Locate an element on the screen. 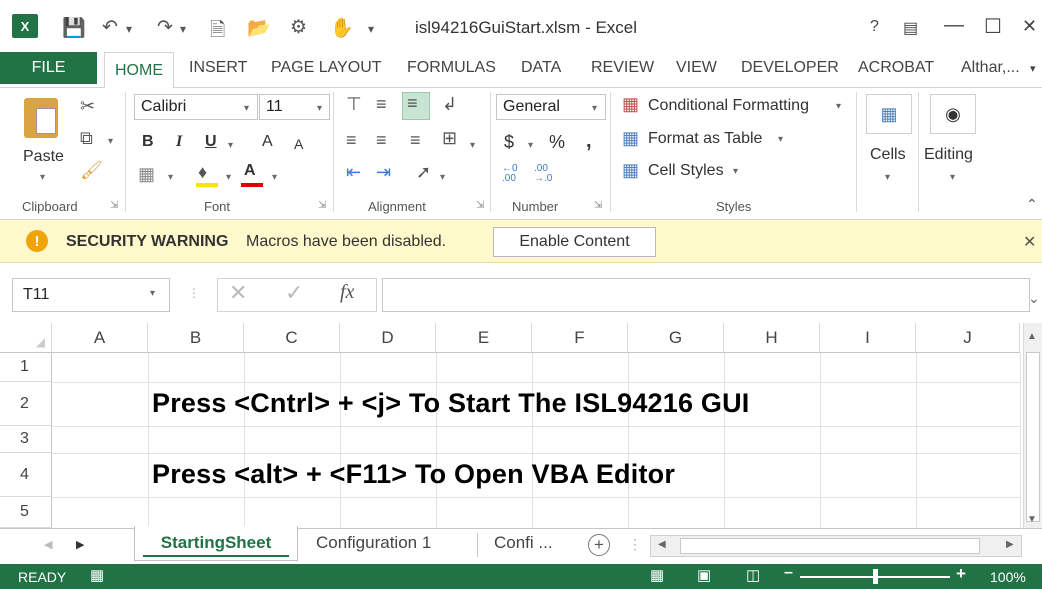  new-file-icon: 🗎 is located at coordinates (217, 32).